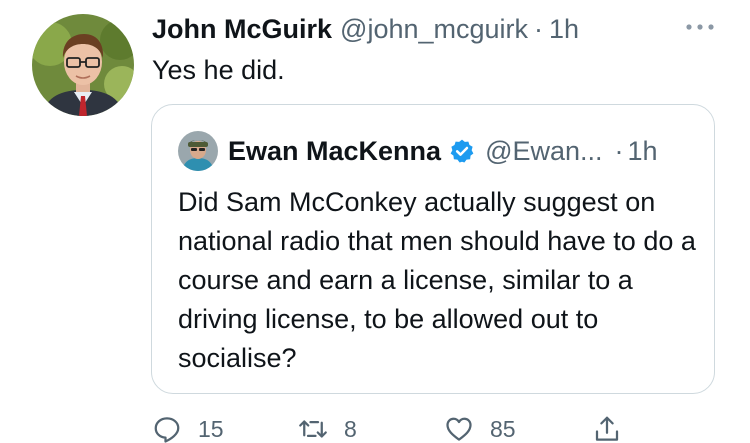 This screenshot has height=443, width=750. Describe the element at coordinates (334, 151) in the screenshot. I see `quoted-author-display-name: Ewan MacKenna` at that location.